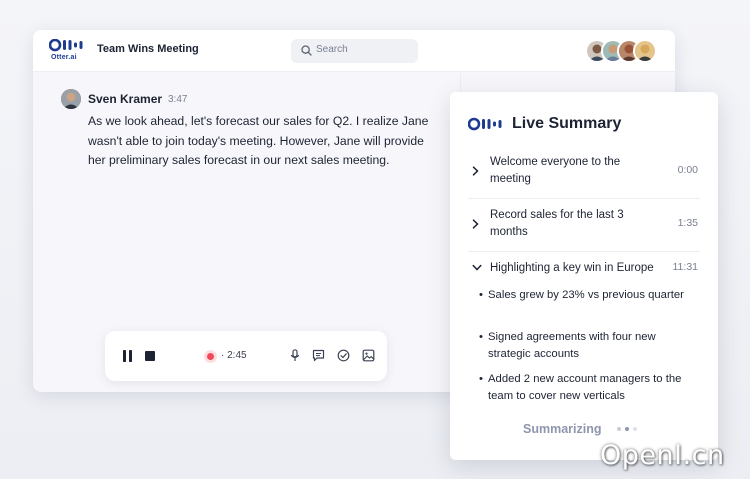 The image size is (750, 479). I want to click on search-input: Search, so click(354, 51).